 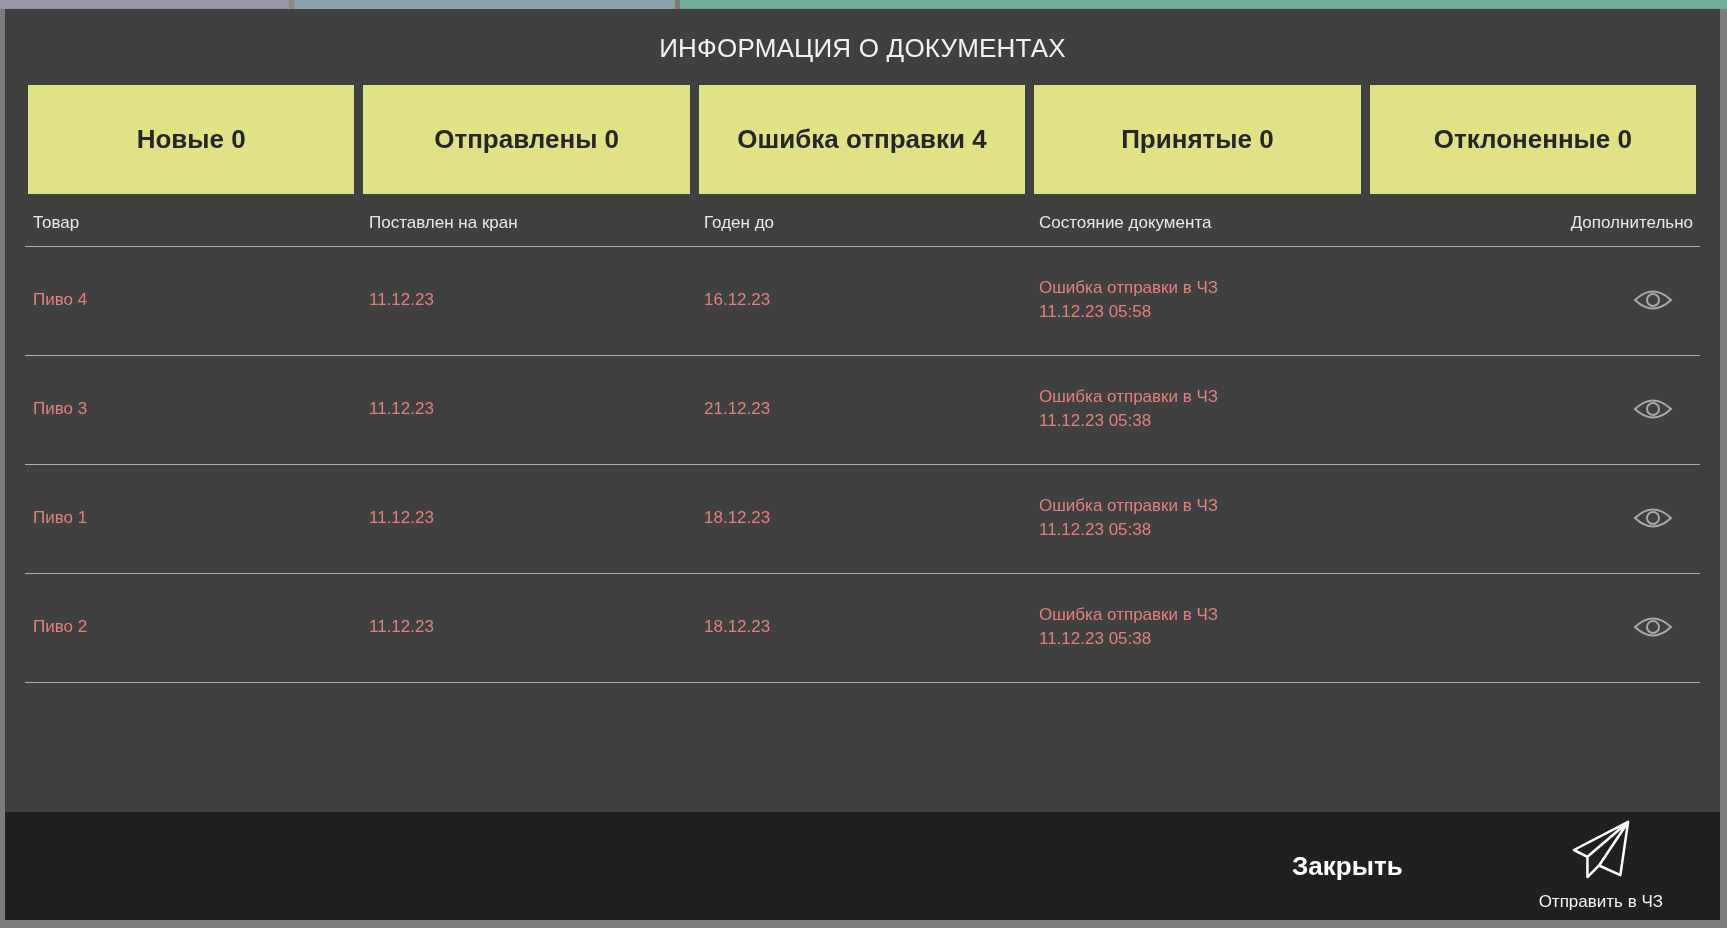 What do you see at coordinates (737, 409) in the screenshot?
I see `table-cell: 21.12.23` at bounding box center [737, 409].